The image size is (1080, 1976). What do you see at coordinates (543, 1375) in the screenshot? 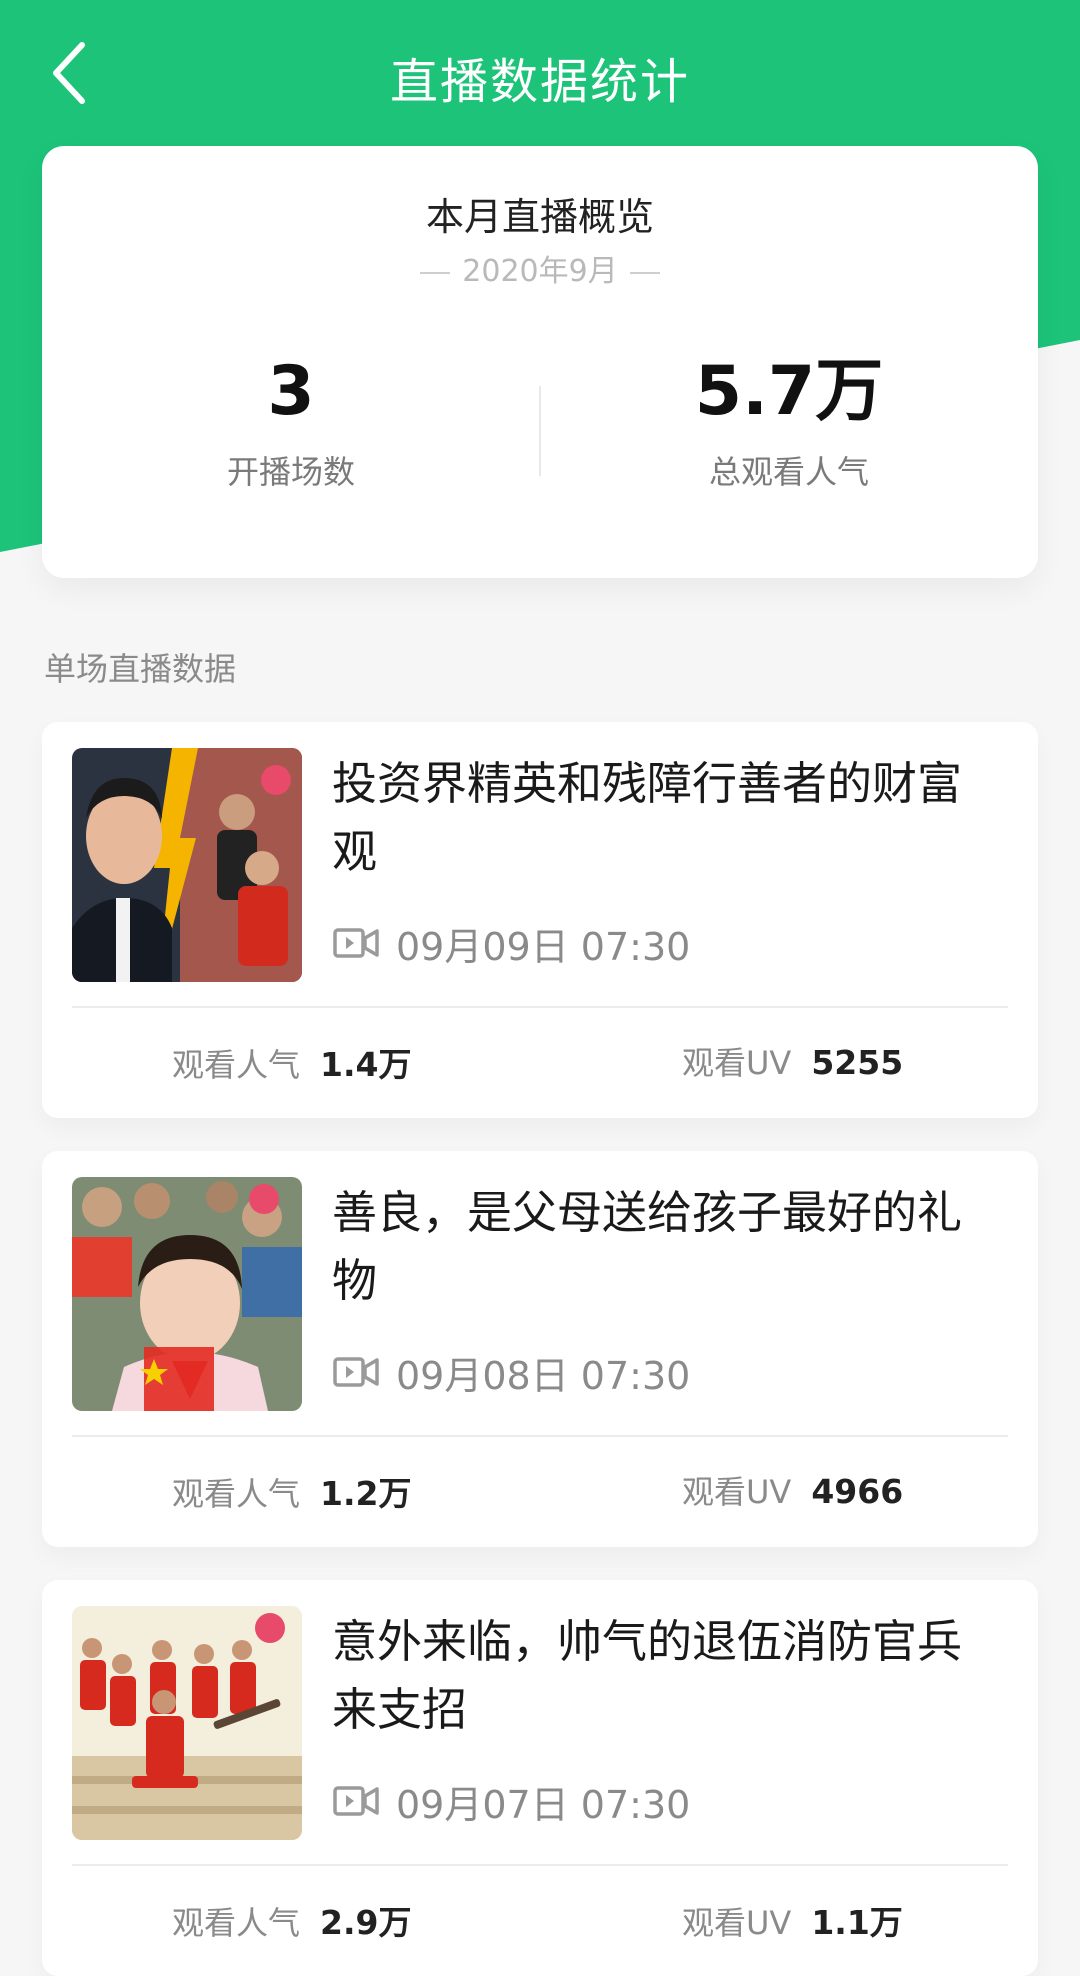
I see `session-datetime: 09月08日 07:30` at bounding box center [543, 1375].